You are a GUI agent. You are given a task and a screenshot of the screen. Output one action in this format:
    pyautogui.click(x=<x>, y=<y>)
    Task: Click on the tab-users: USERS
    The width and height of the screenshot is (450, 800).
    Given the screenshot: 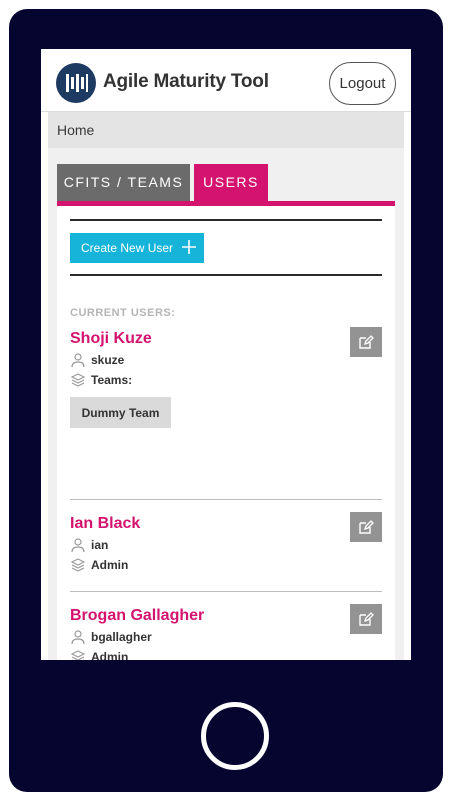 What is the action you would take?
    pyautogui.click(x=231, y=182)
    